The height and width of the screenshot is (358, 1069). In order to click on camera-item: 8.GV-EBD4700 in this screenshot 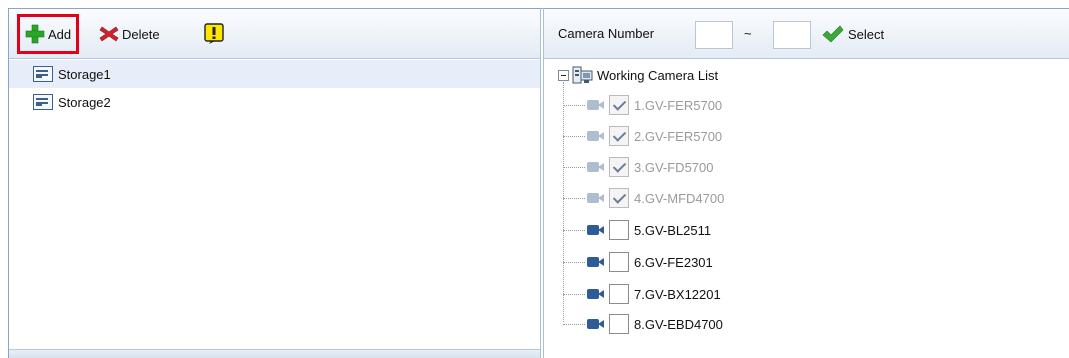, I will do `click(643, 324)`.